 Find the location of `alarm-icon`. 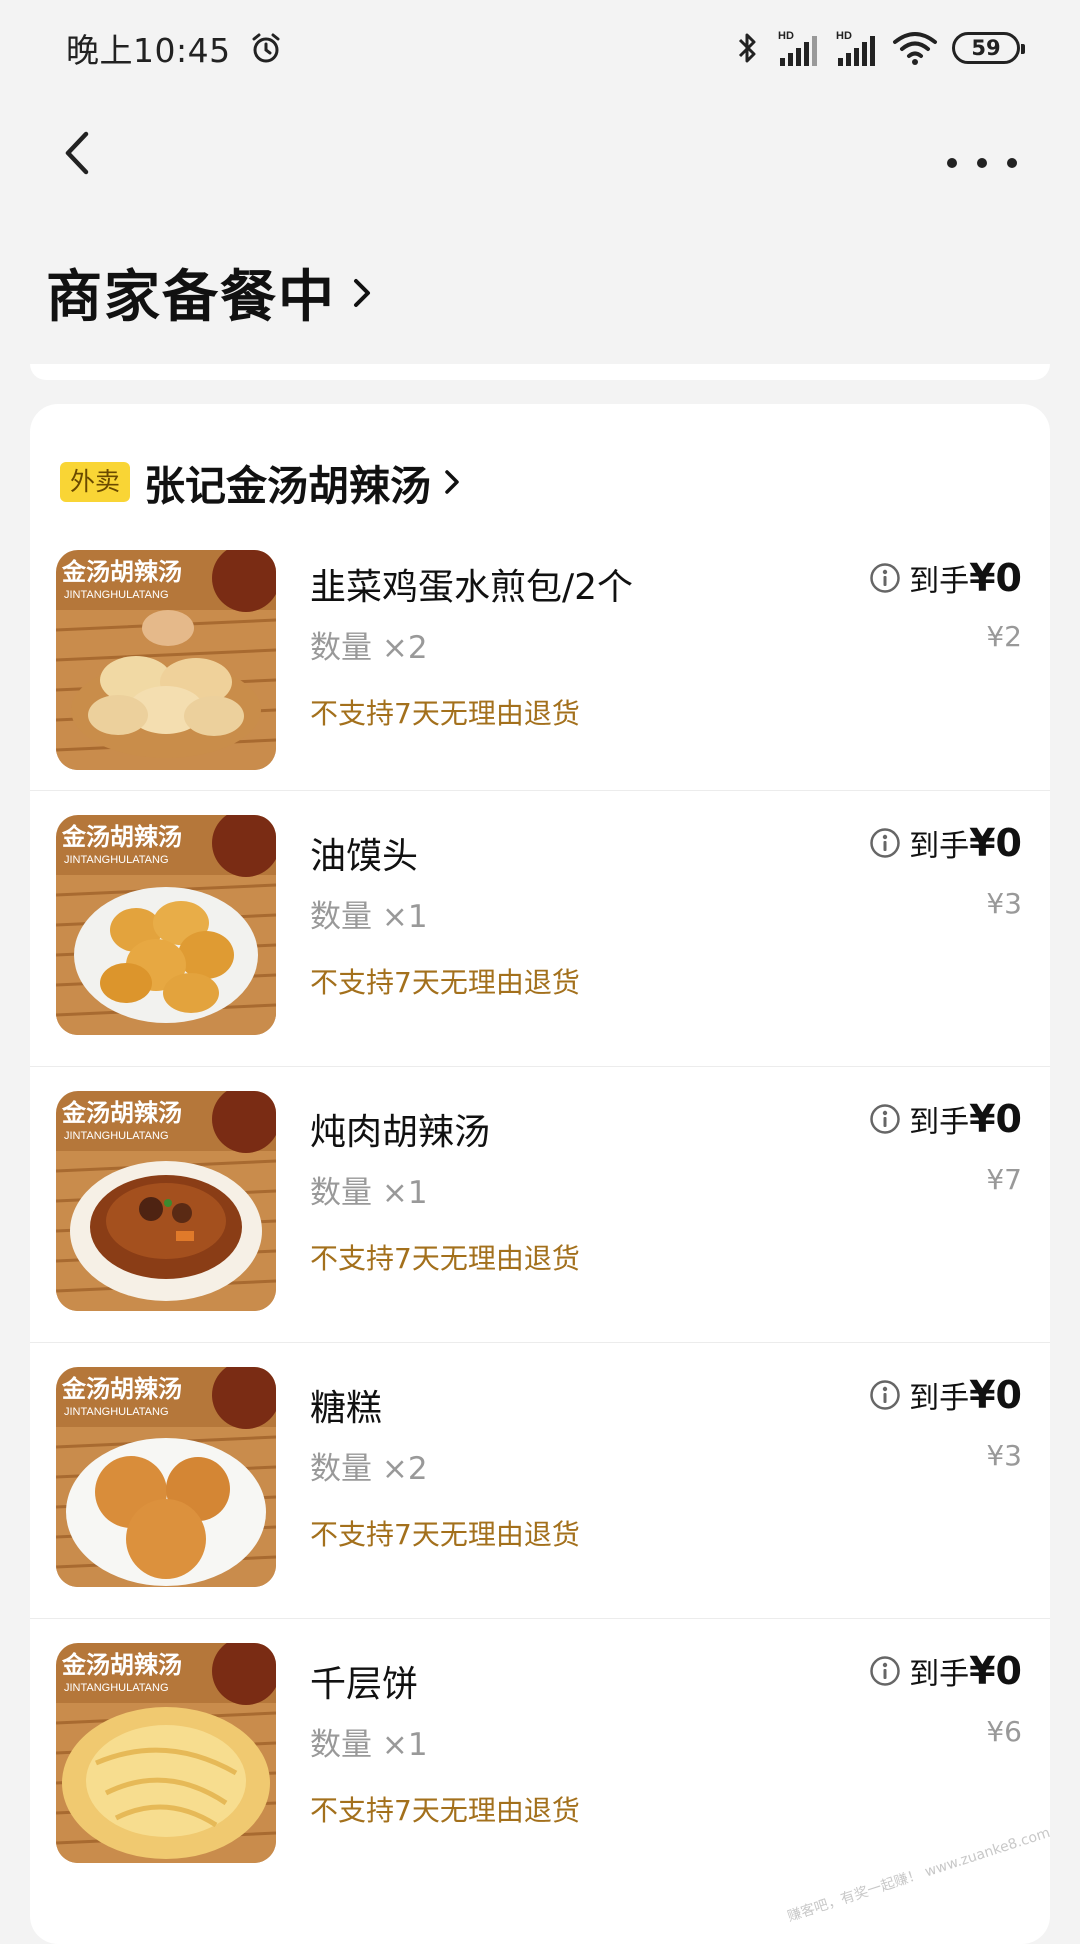

alarm-icon is located at coordinates (266, 48).